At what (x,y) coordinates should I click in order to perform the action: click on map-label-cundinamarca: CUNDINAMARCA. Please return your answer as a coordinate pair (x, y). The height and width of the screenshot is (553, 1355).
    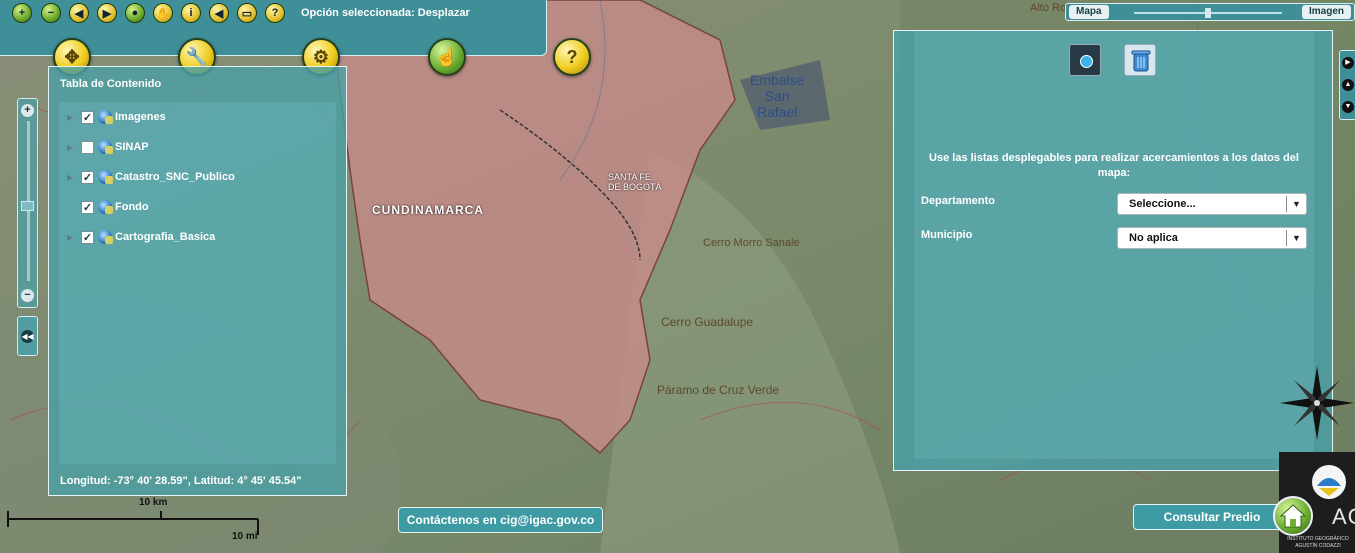
    Looking at the image, I should click on (428, 210).